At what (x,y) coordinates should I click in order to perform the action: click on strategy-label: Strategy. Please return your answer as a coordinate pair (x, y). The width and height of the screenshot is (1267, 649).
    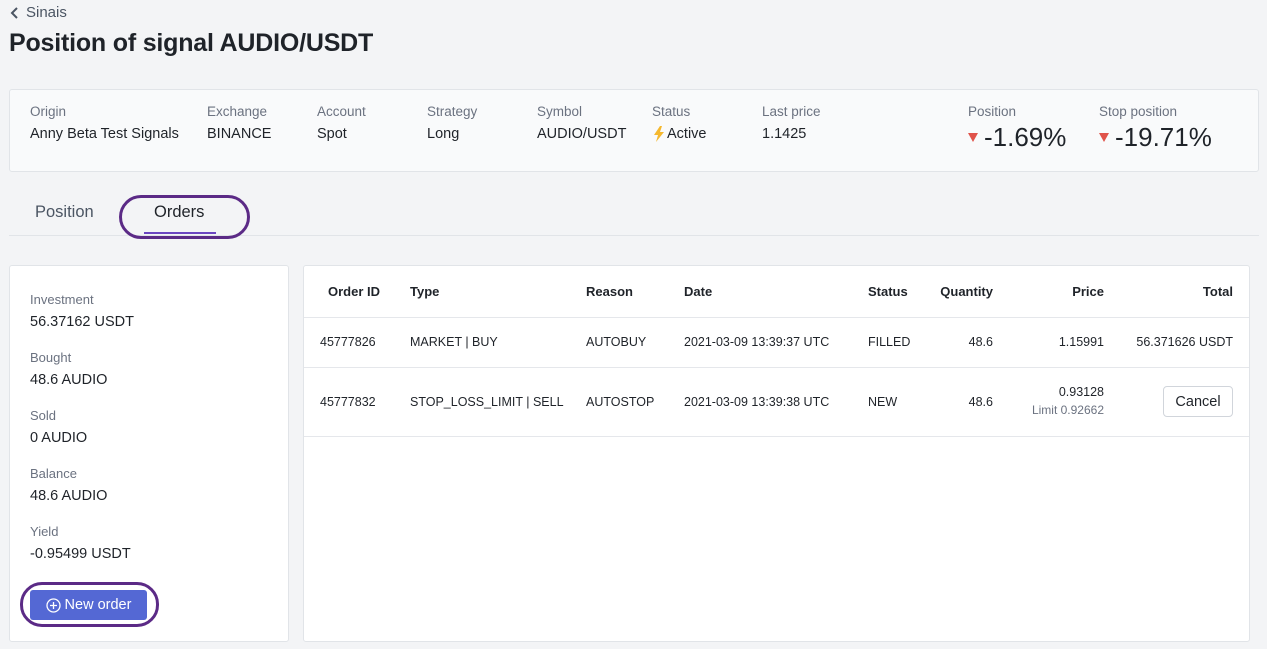
    Looking at the image, I should click on (452, 111).